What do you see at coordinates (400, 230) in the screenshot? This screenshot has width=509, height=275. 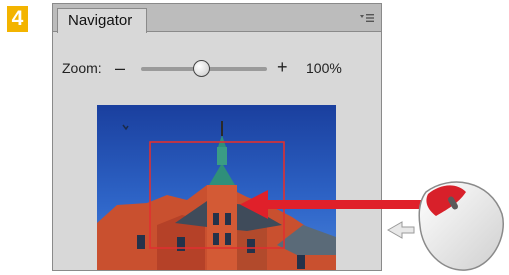 I see `left-arrow-icon` at bounding box center [400, 230].